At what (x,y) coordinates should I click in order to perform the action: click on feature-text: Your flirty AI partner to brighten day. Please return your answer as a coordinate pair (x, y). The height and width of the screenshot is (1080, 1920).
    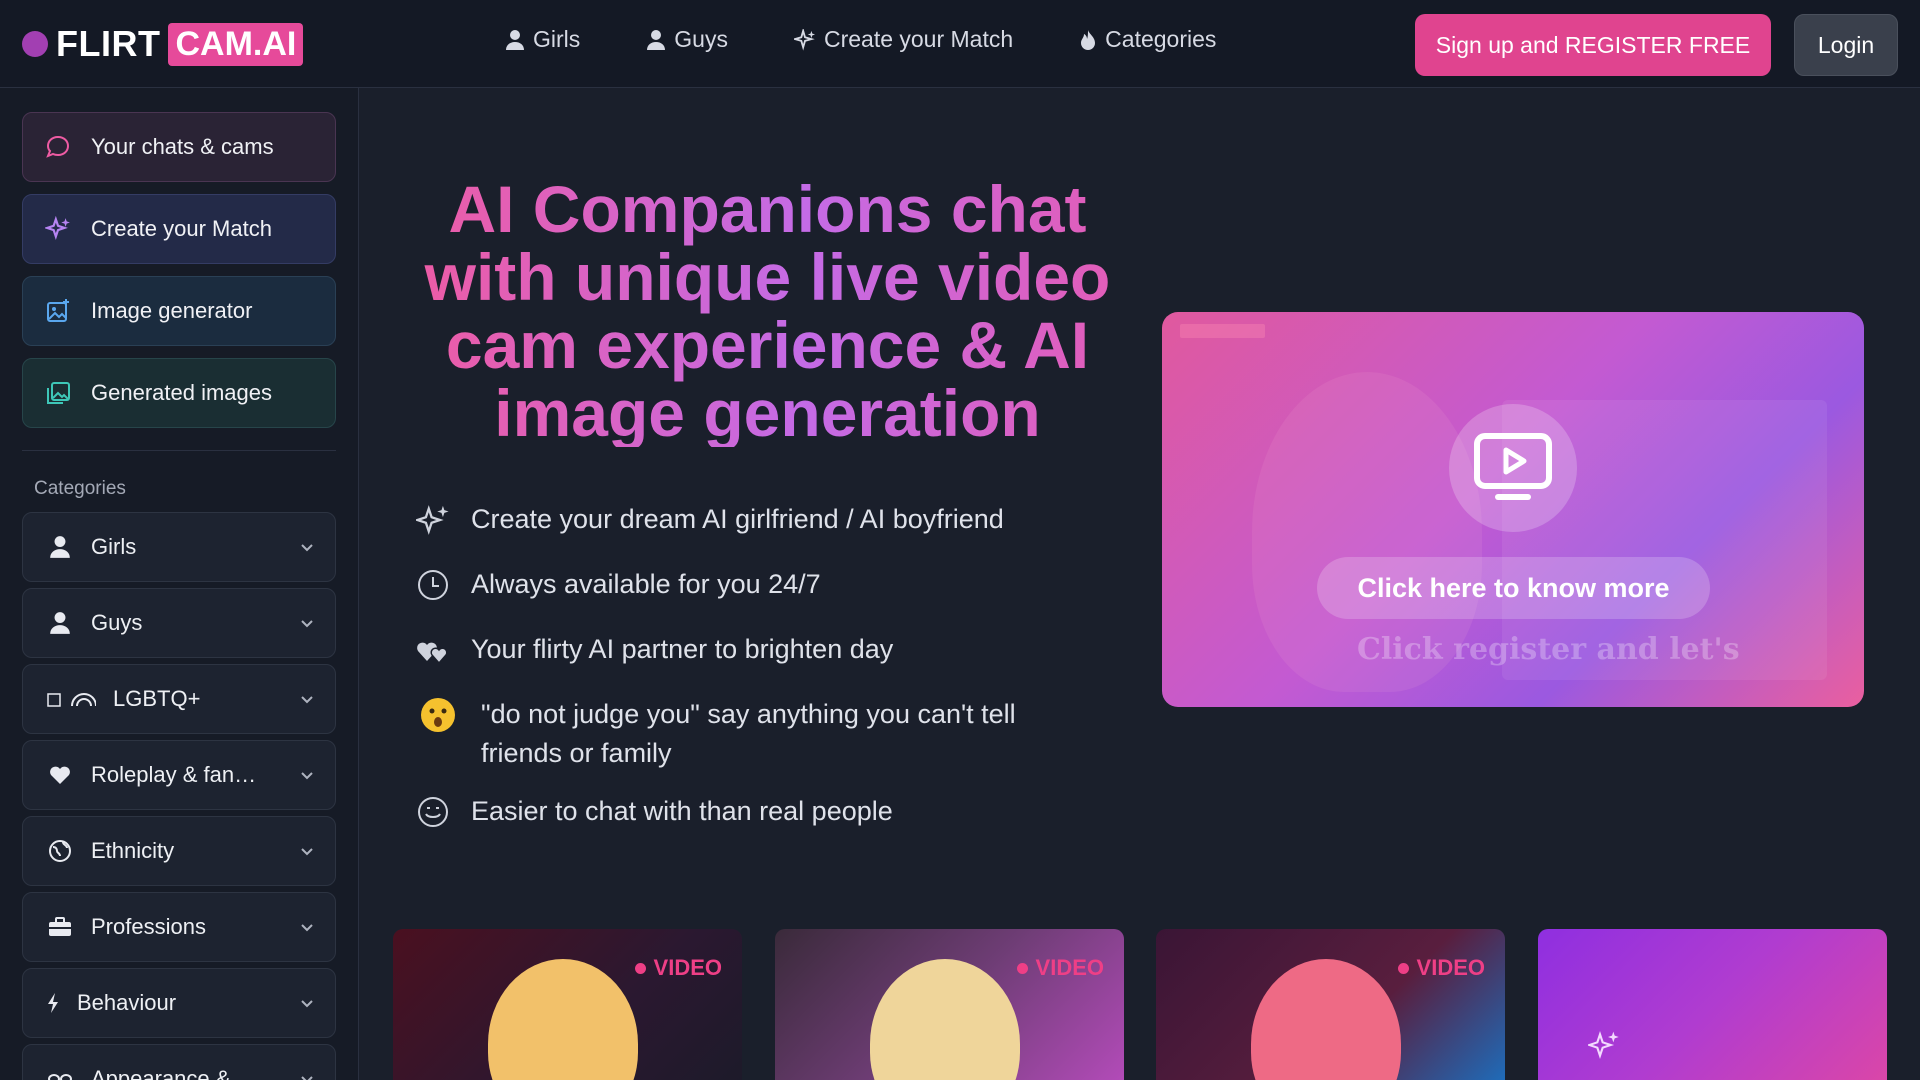
    Looking at the image, I should click on (682, 649).